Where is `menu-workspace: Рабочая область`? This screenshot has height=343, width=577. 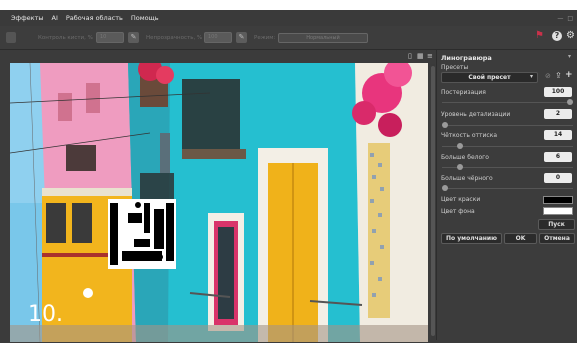 menu-workspace: Рабочая область is located at coordinates (94, 18).